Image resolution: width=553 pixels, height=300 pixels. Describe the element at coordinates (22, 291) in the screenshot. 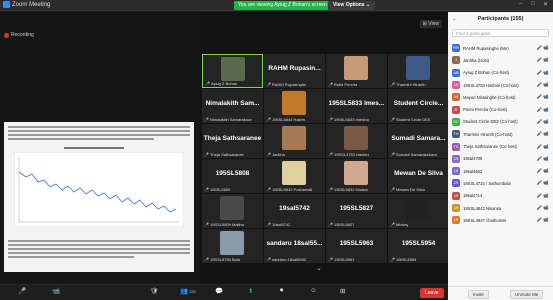

I see `microphone-icon: 🎤` at that location.